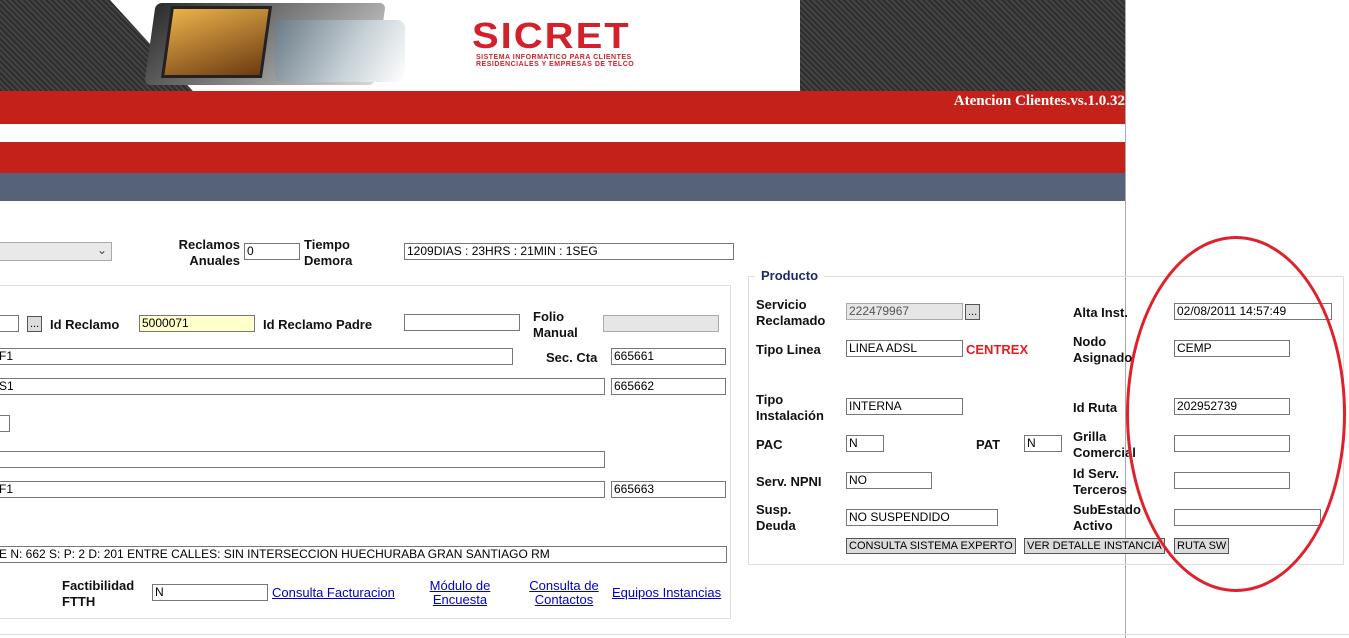 Image resolution: width=1349 pixels, height=638 pixels. I want to click on app-version: Atencion Clientes.vs.1.0.32, so click(1039, 101).